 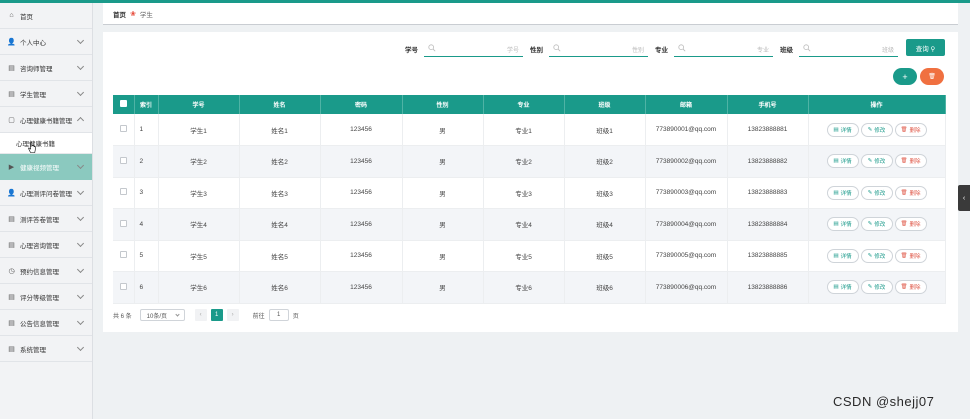 I want to click on breadcrumb: 首页 ❀ 学生, so click(x=530, y=14).